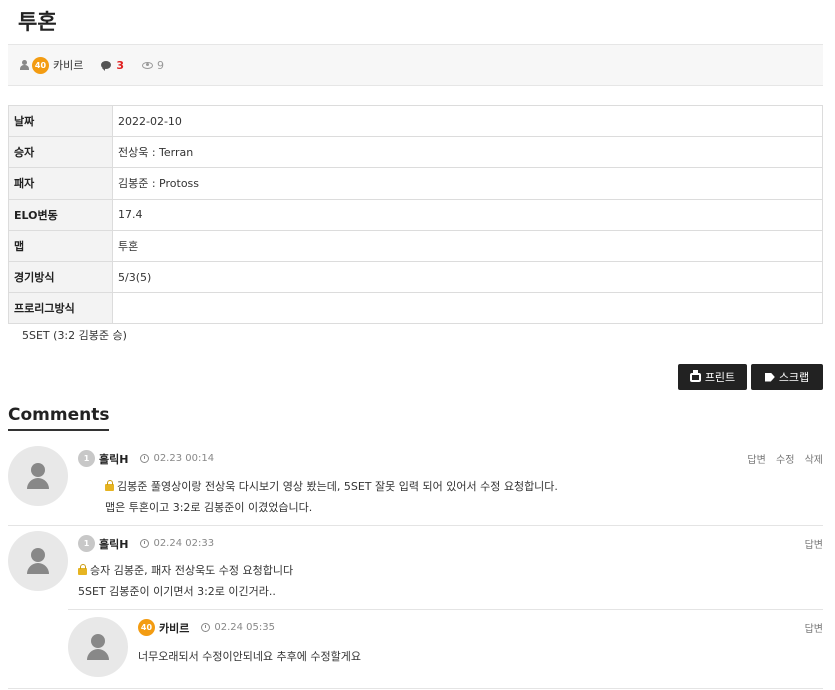 Image resolution: width=835 pixels, height=690 pixels. What do you see at coordinates (148, 65) in the screenshot?
I see `eye-icon` at bounding box center [148, 65].